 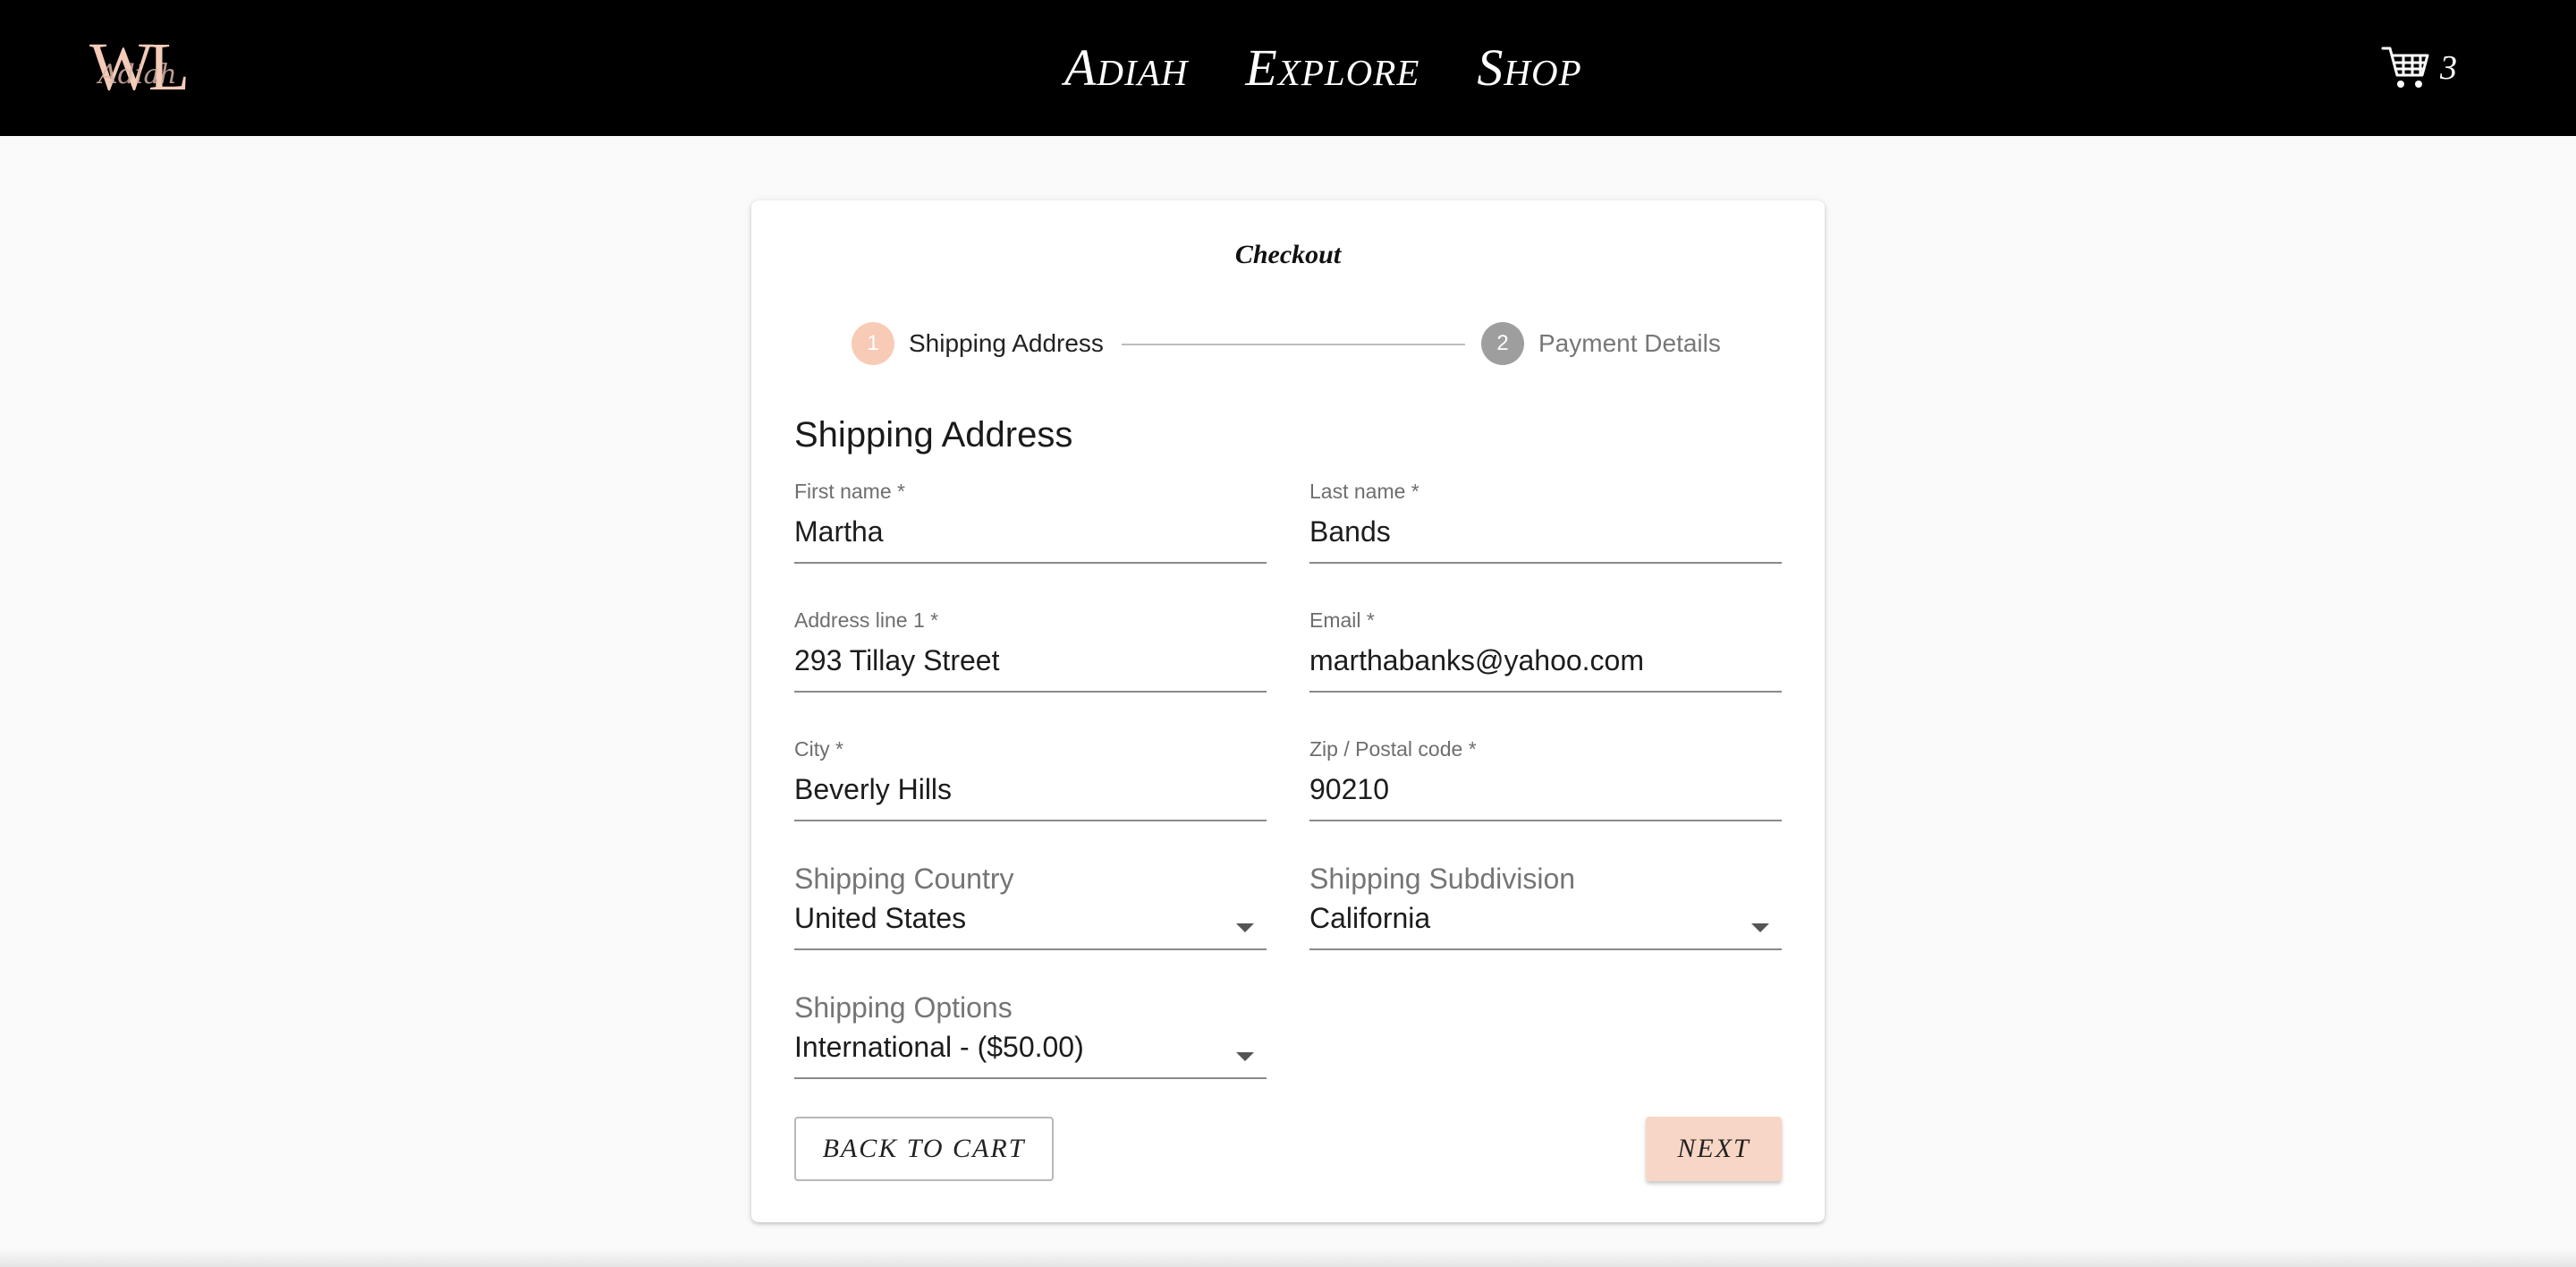 I want to click on field-value: Martha, so click(x=839, y=532).